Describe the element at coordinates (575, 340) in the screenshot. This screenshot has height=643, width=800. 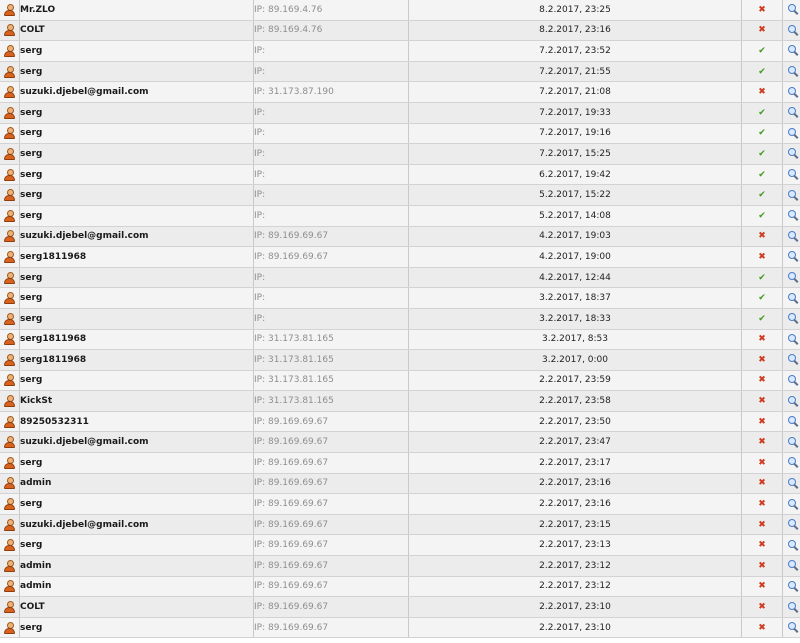
I see `login-datetime: 3.2.2017, 8:53` at that location.